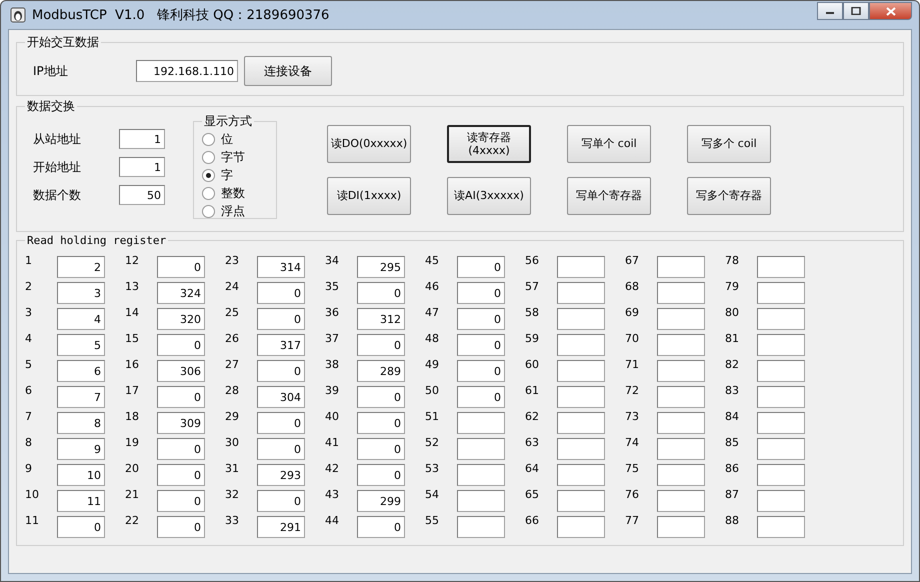  What do you see at coordinates (181, 319) in the screenshot?
I see `register-field: 320` at bounding box center [181, 319].